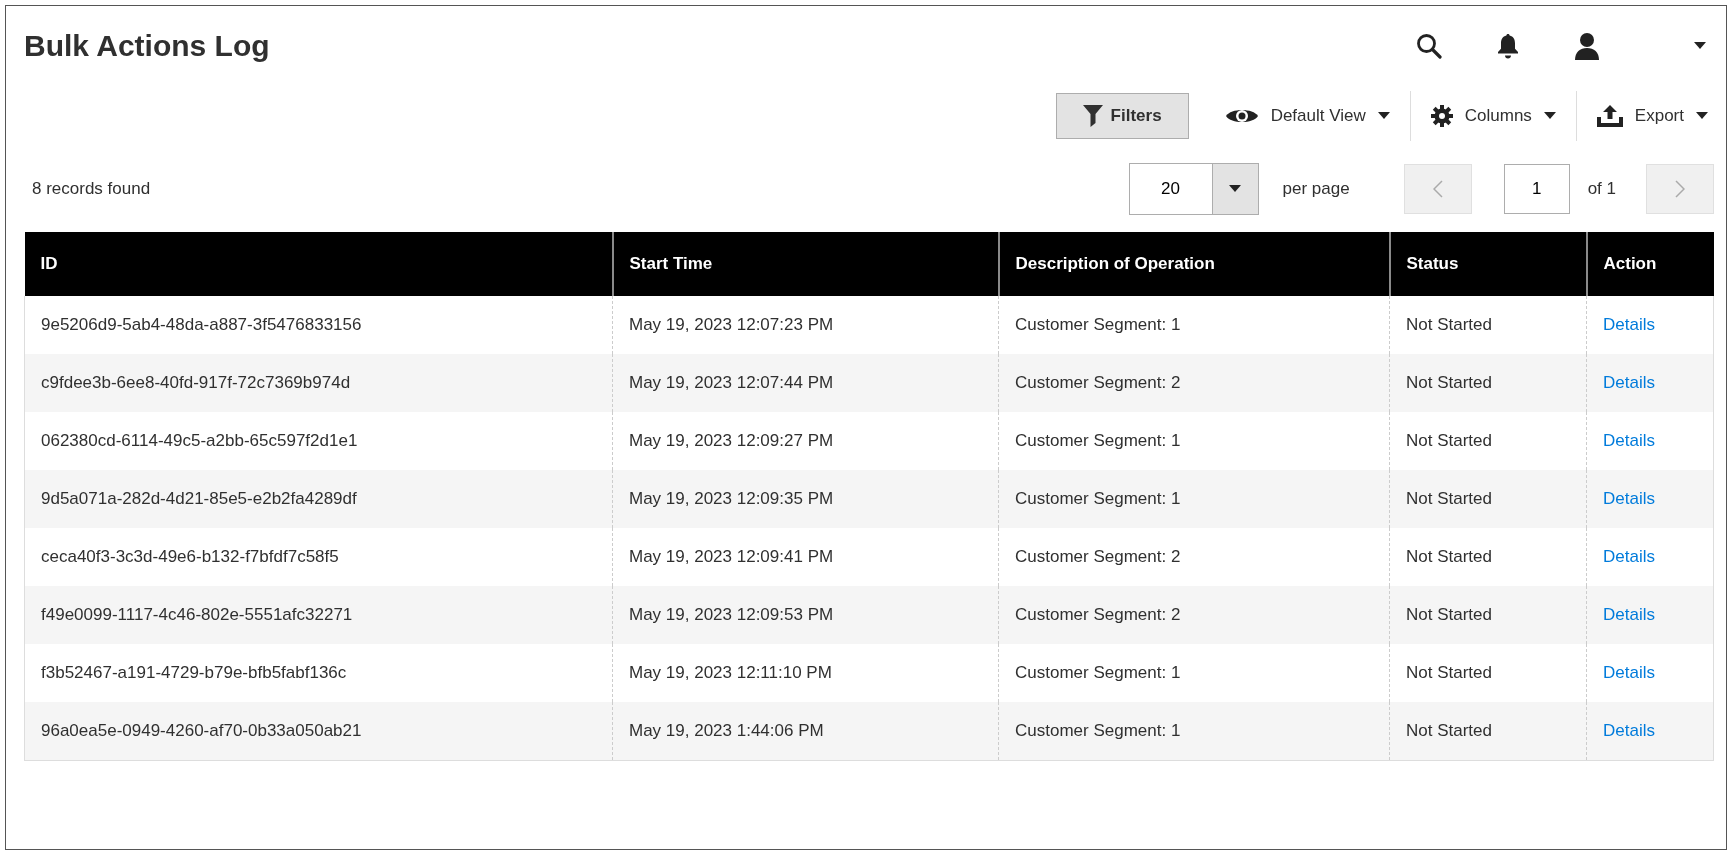 The width and height of the screenshot is (1734, 855). What do you see at coordinates (1493, 116) in the screenshot?
I see `columns-dropdown: Columns` at bounding box center [1493, 116].